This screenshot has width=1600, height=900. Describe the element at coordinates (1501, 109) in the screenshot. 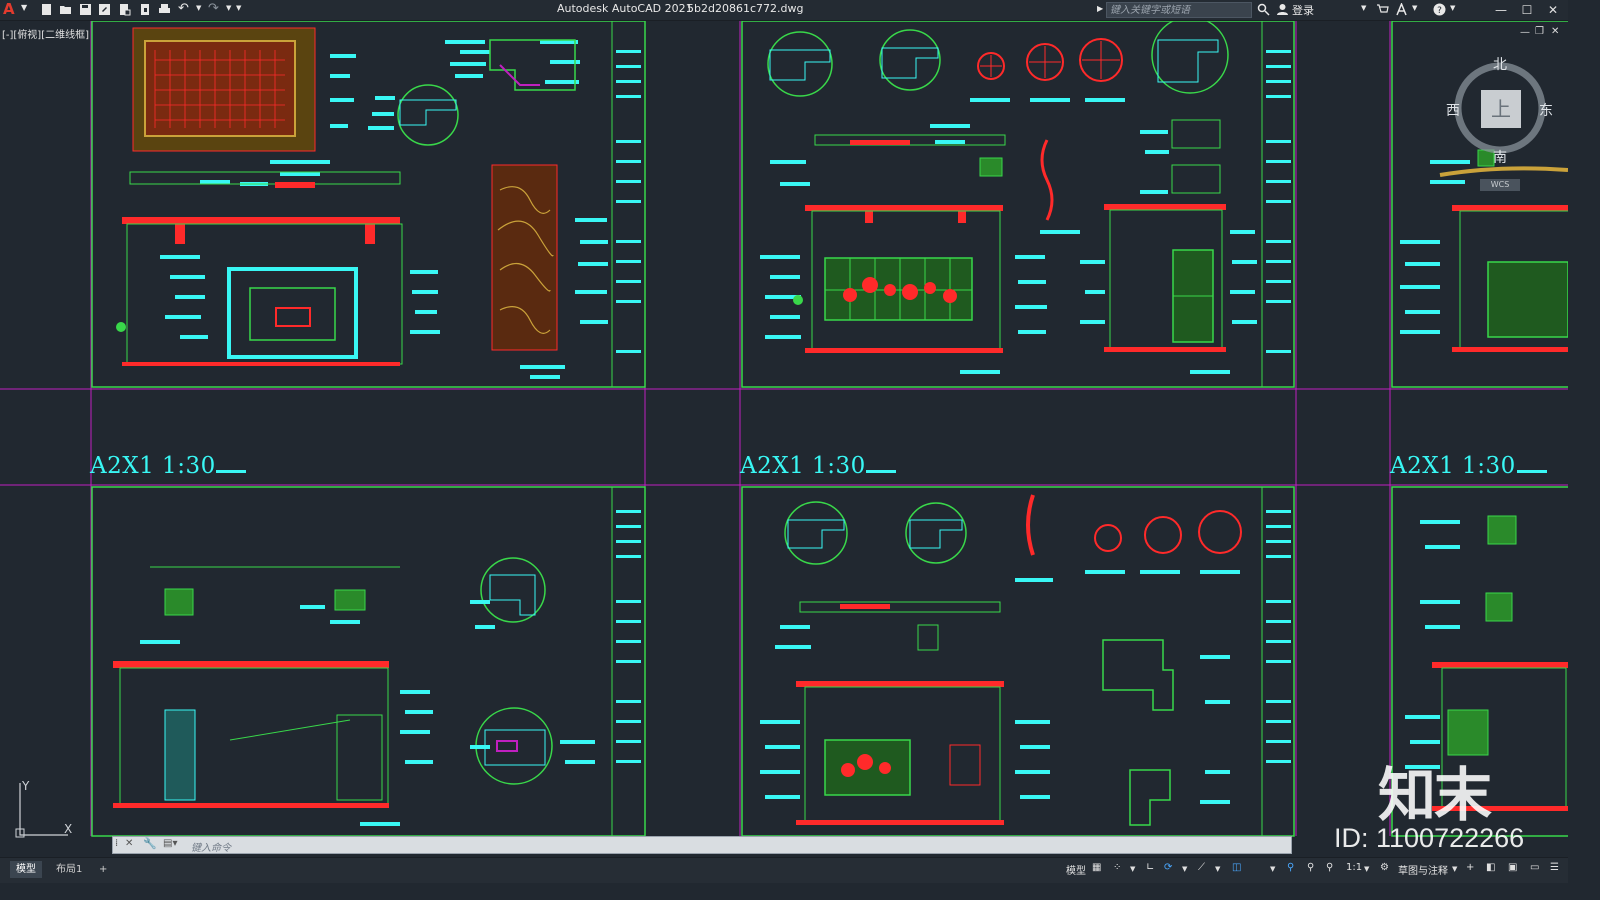

I see `viewcube-top-face: 上` at that location.